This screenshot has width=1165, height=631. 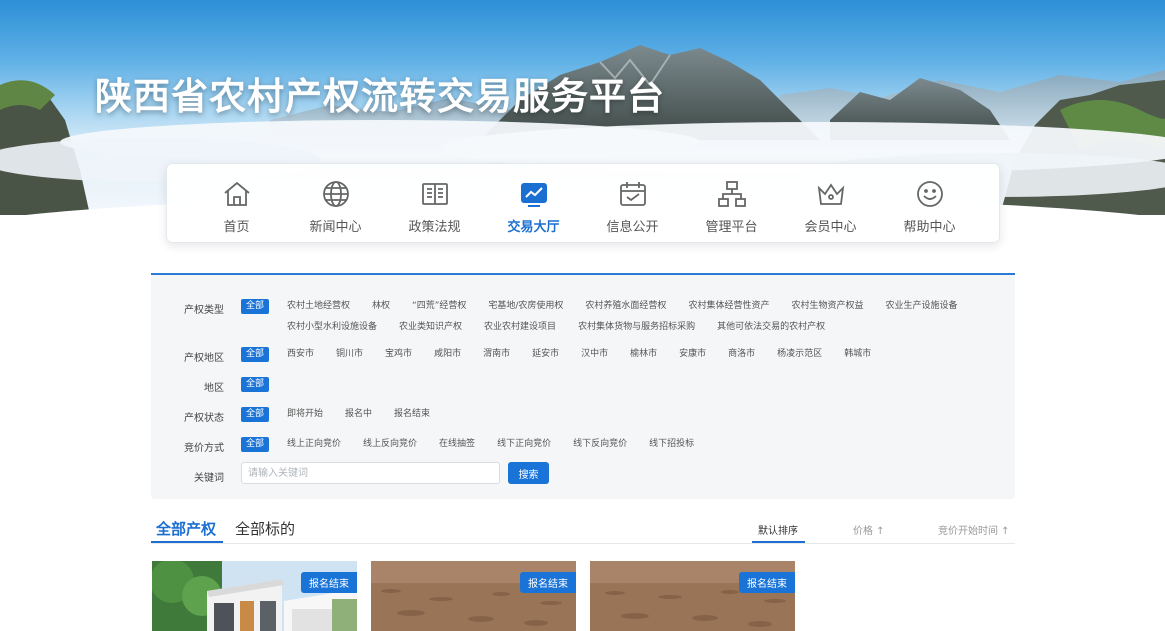 What do you see at coordinates (600, 444) in the screenshot?
I see `filter-option: 线下反向竞价` at bounding box center [600, 444].